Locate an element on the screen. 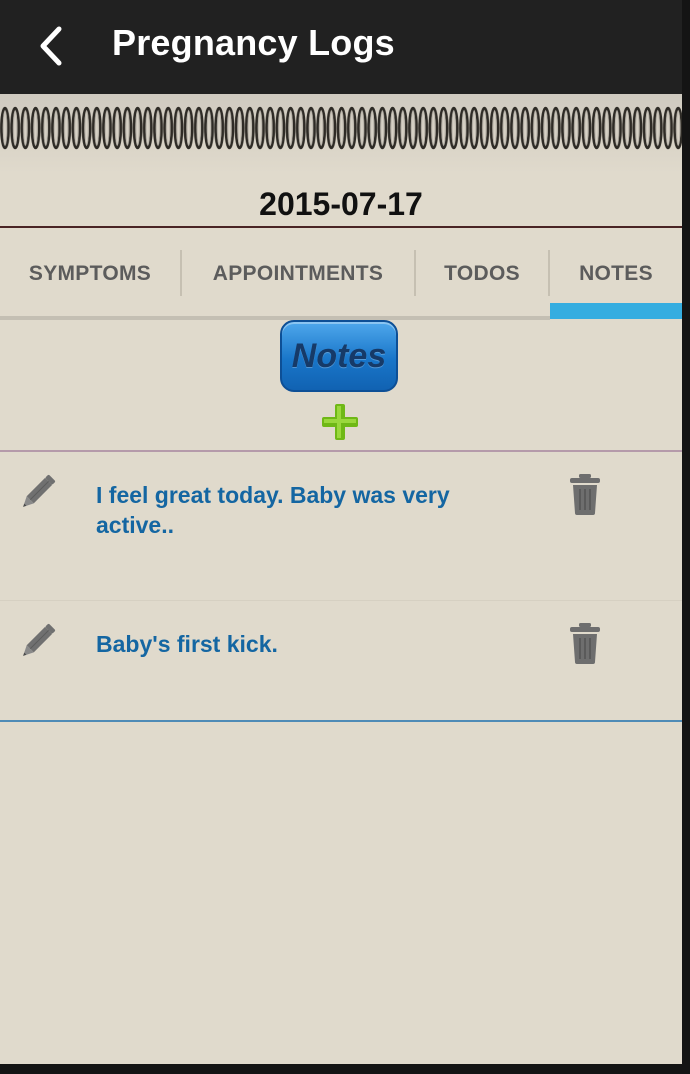  app-bar: Pregnancy Logs is located at coordinates (341, 47).